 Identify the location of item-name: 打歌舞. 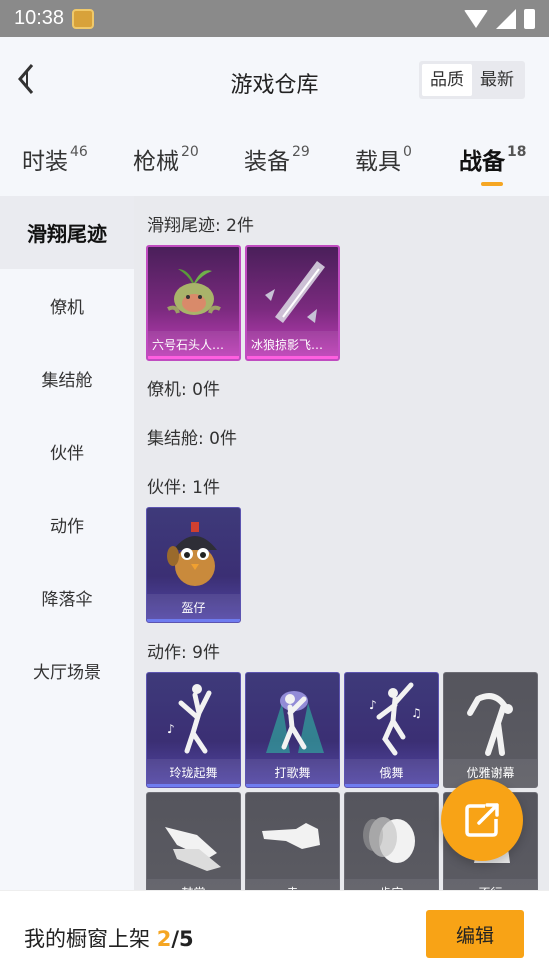
(292, 773).